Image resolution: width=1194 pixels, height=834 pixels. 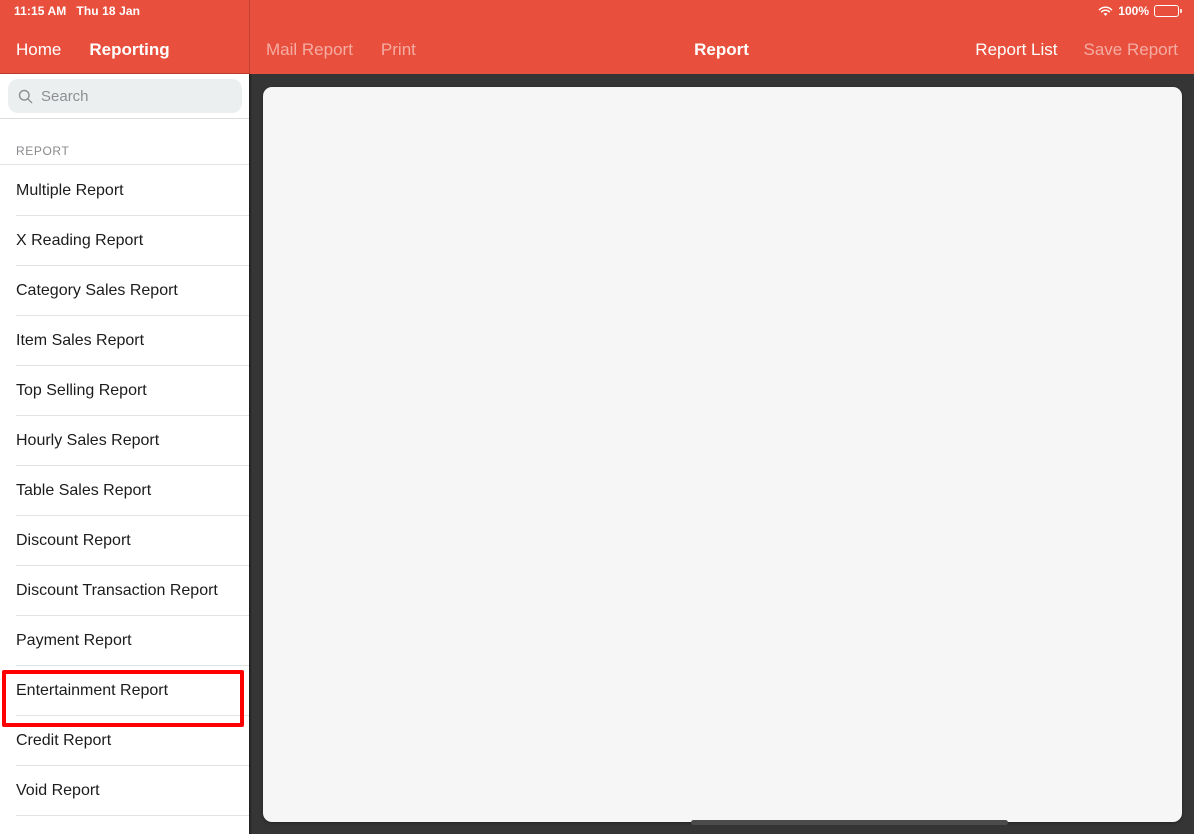 What do you see at coordinates (597, 12) in the screenshot?
I see `status-bar: 11:15 AM Thu 18 Jan 100%` at bounding box center [597, 12].